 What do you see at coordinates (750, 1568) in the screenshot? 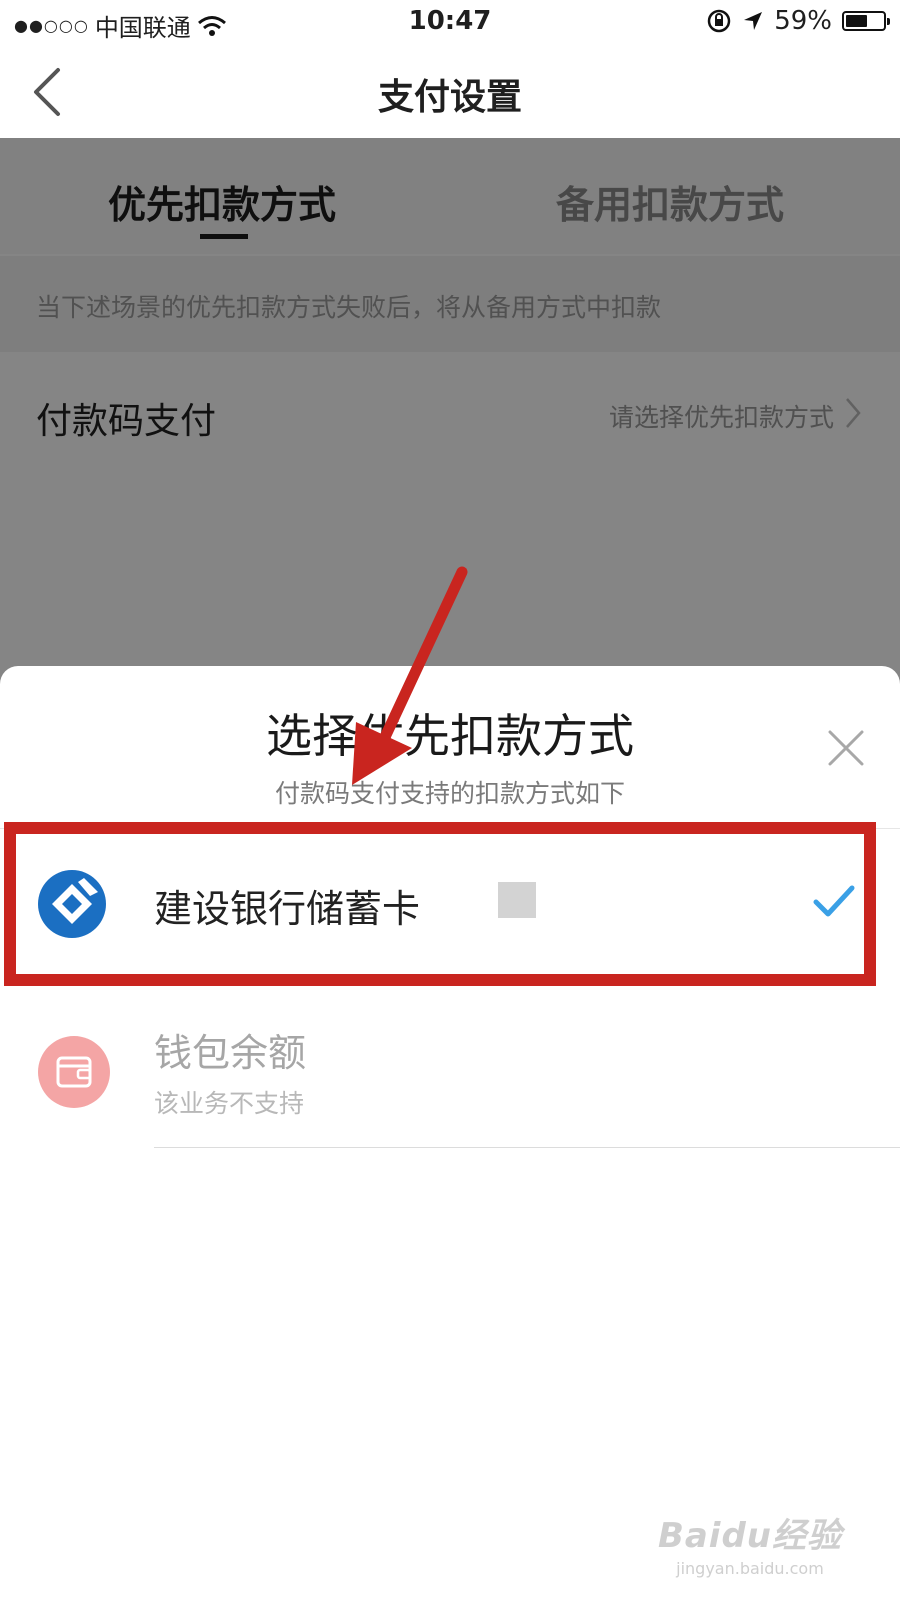
I see `watermark-url: jingyan.baidu.com` at bounding box center [750, 1568].